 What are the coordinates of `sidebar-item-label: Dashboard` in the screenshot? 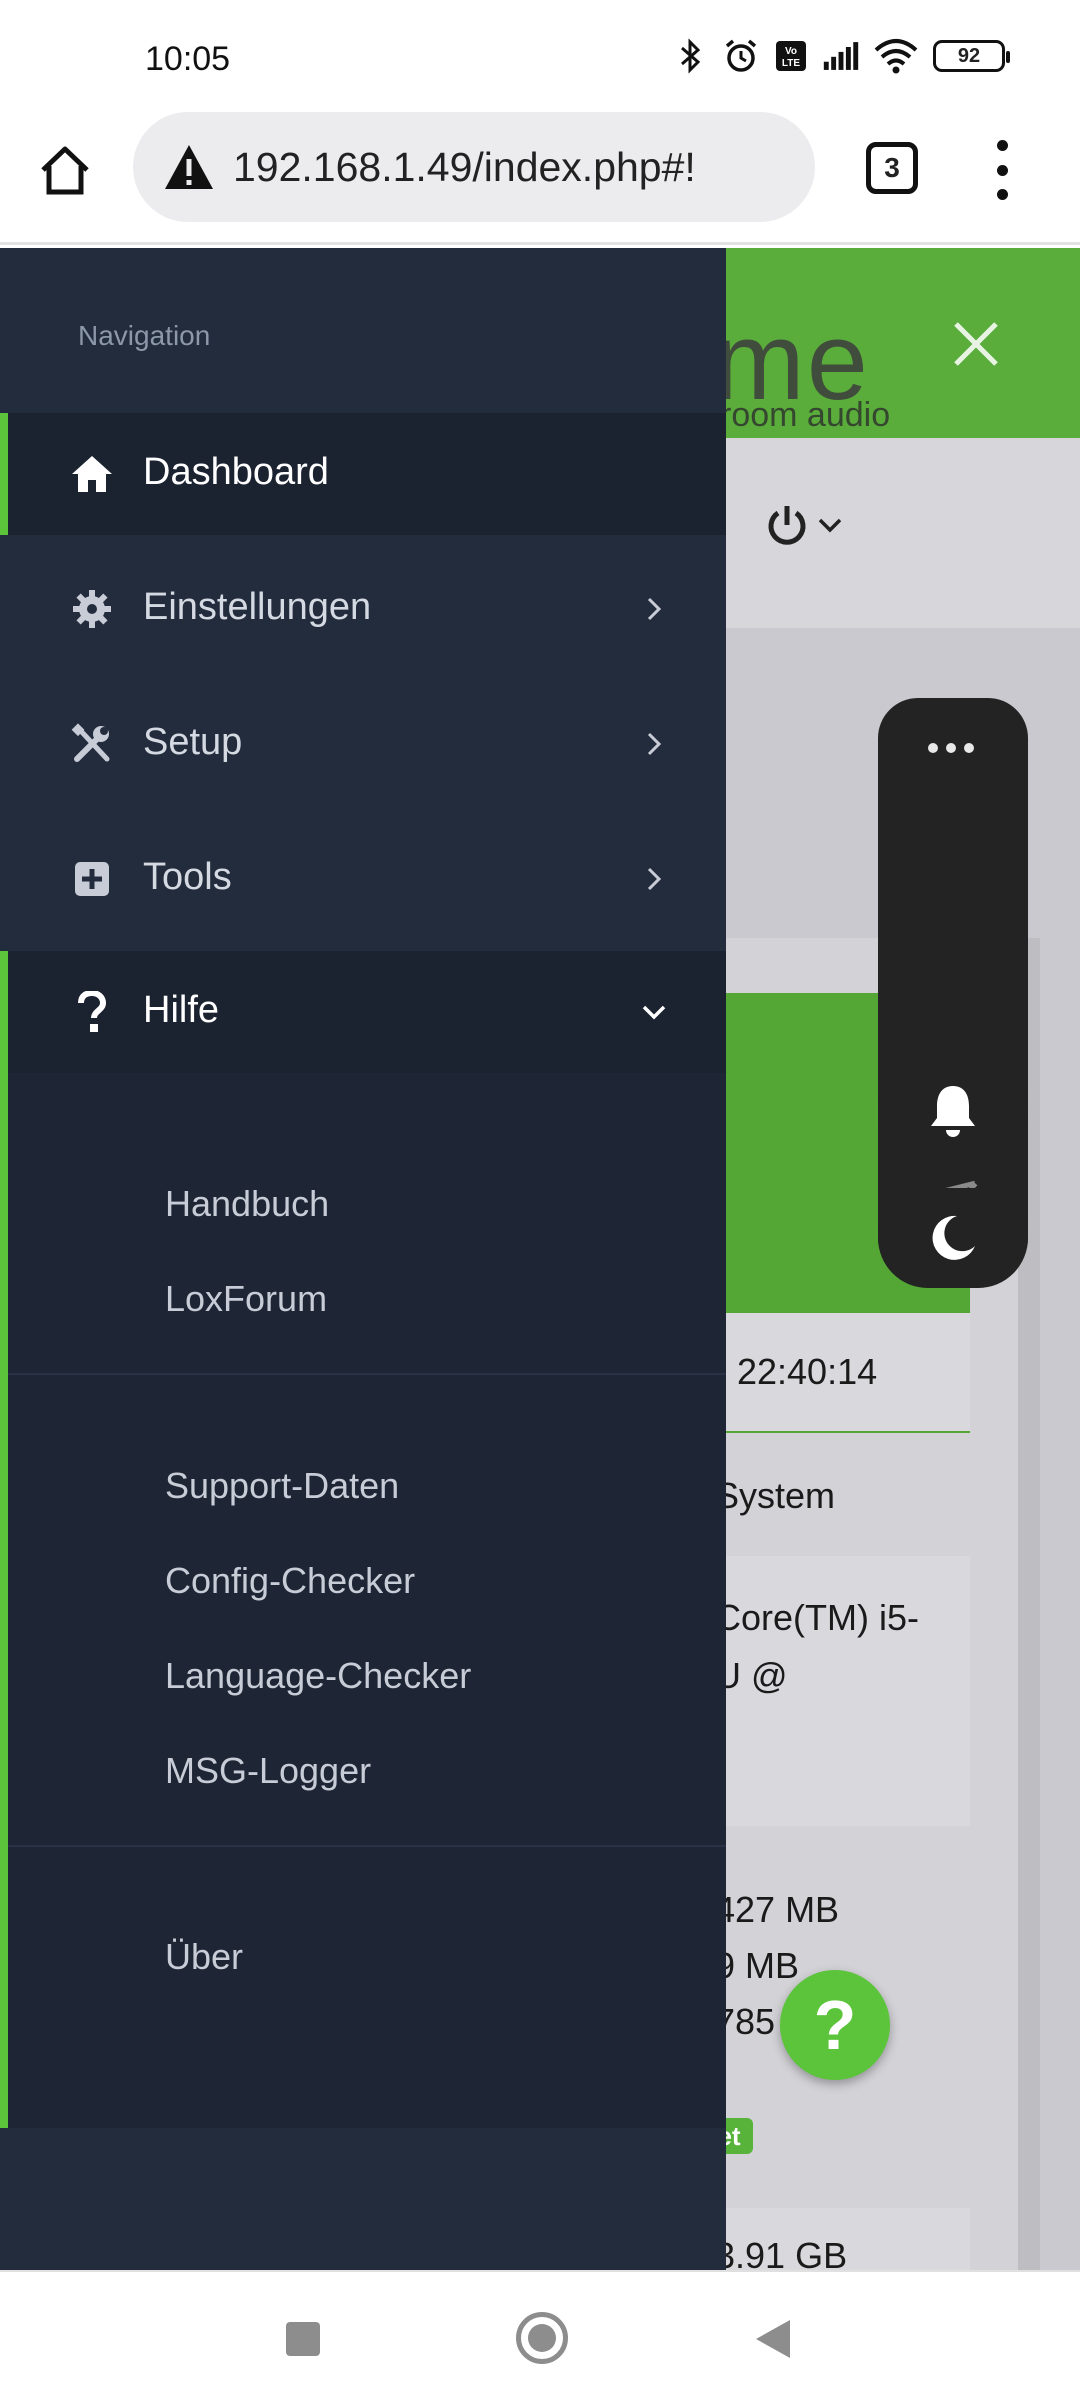 It's located at (236, 472).